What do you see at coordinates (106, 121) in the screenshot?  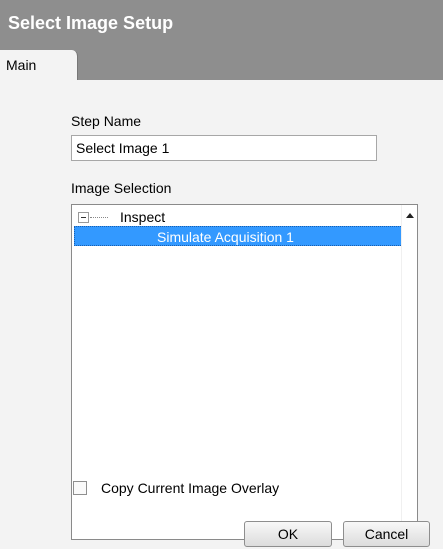 I see `step-name-label: Step Name` at bounding box center [106, 121].